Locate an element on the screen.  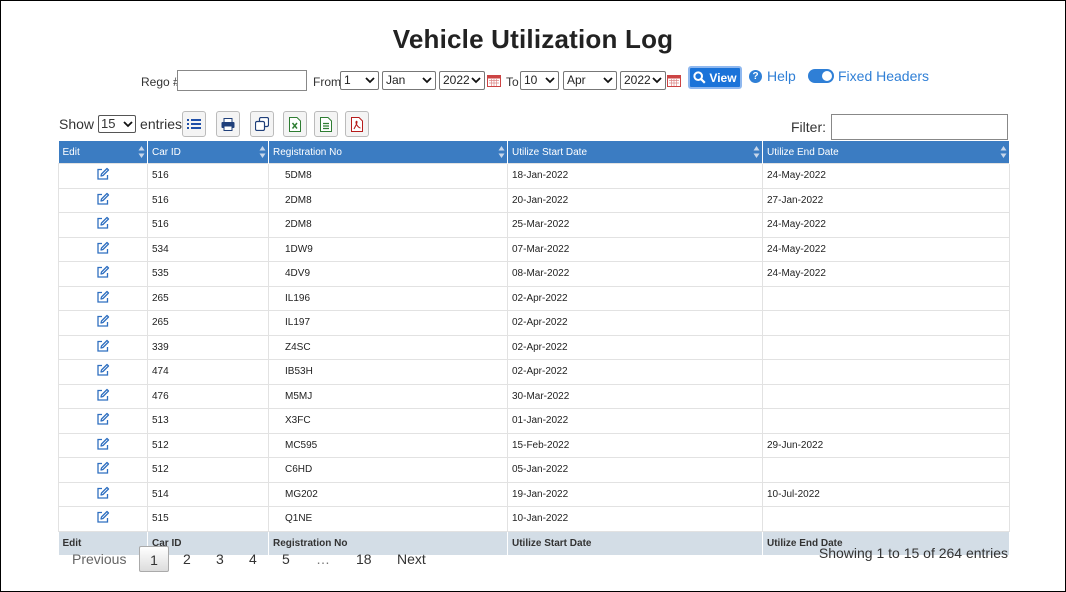
start-date-cell: 30-Mar-2022 is located at coordinates (635, 396).